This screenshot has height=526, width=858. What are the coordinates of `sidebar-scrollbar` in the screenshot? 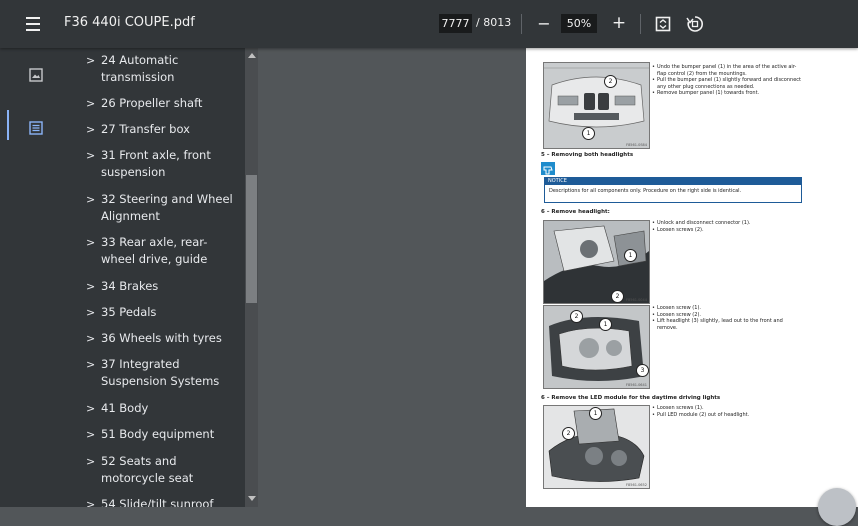 It's located at (251, 277).